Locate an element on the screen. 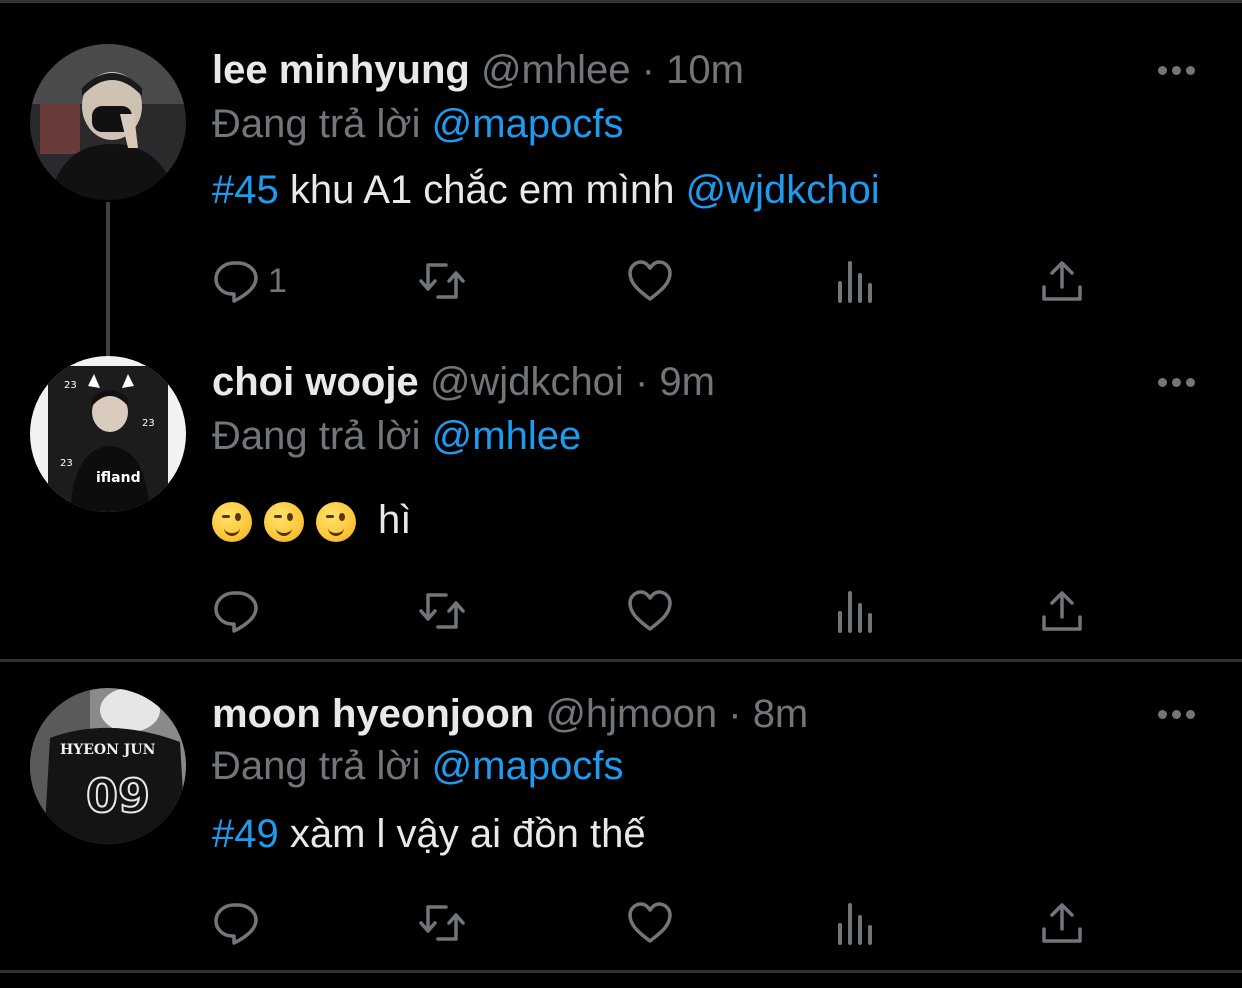  avatar-image: HYEON JUN 09 is located at coordinates (108, 766).